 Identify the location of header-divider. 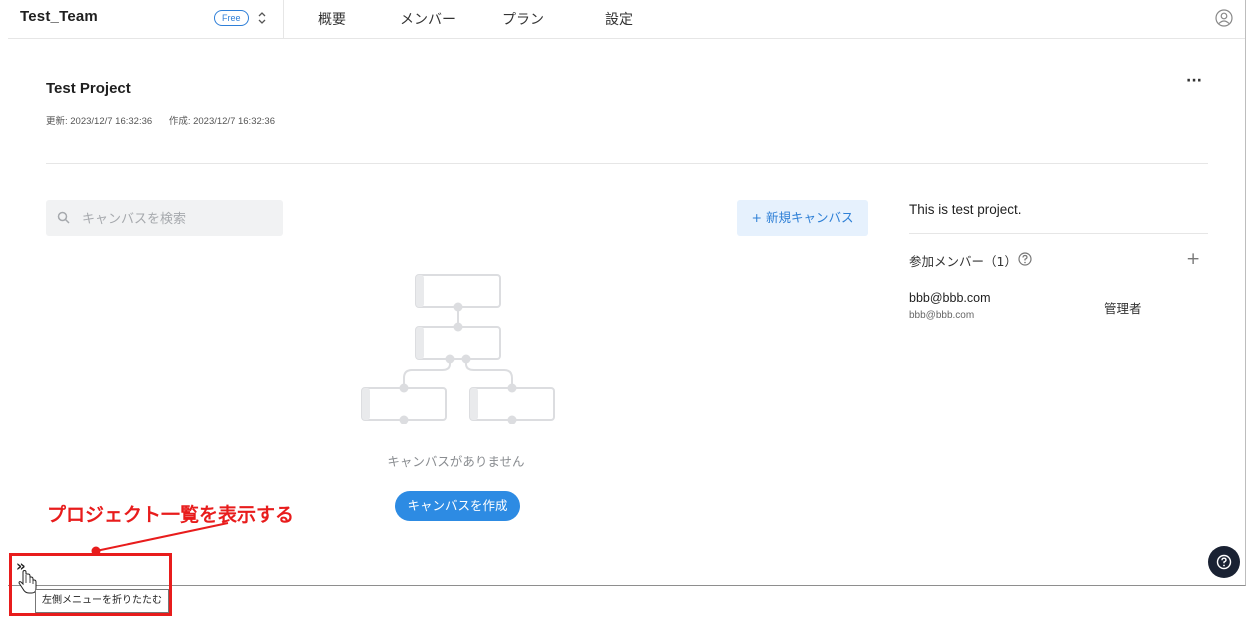
(283, 19).